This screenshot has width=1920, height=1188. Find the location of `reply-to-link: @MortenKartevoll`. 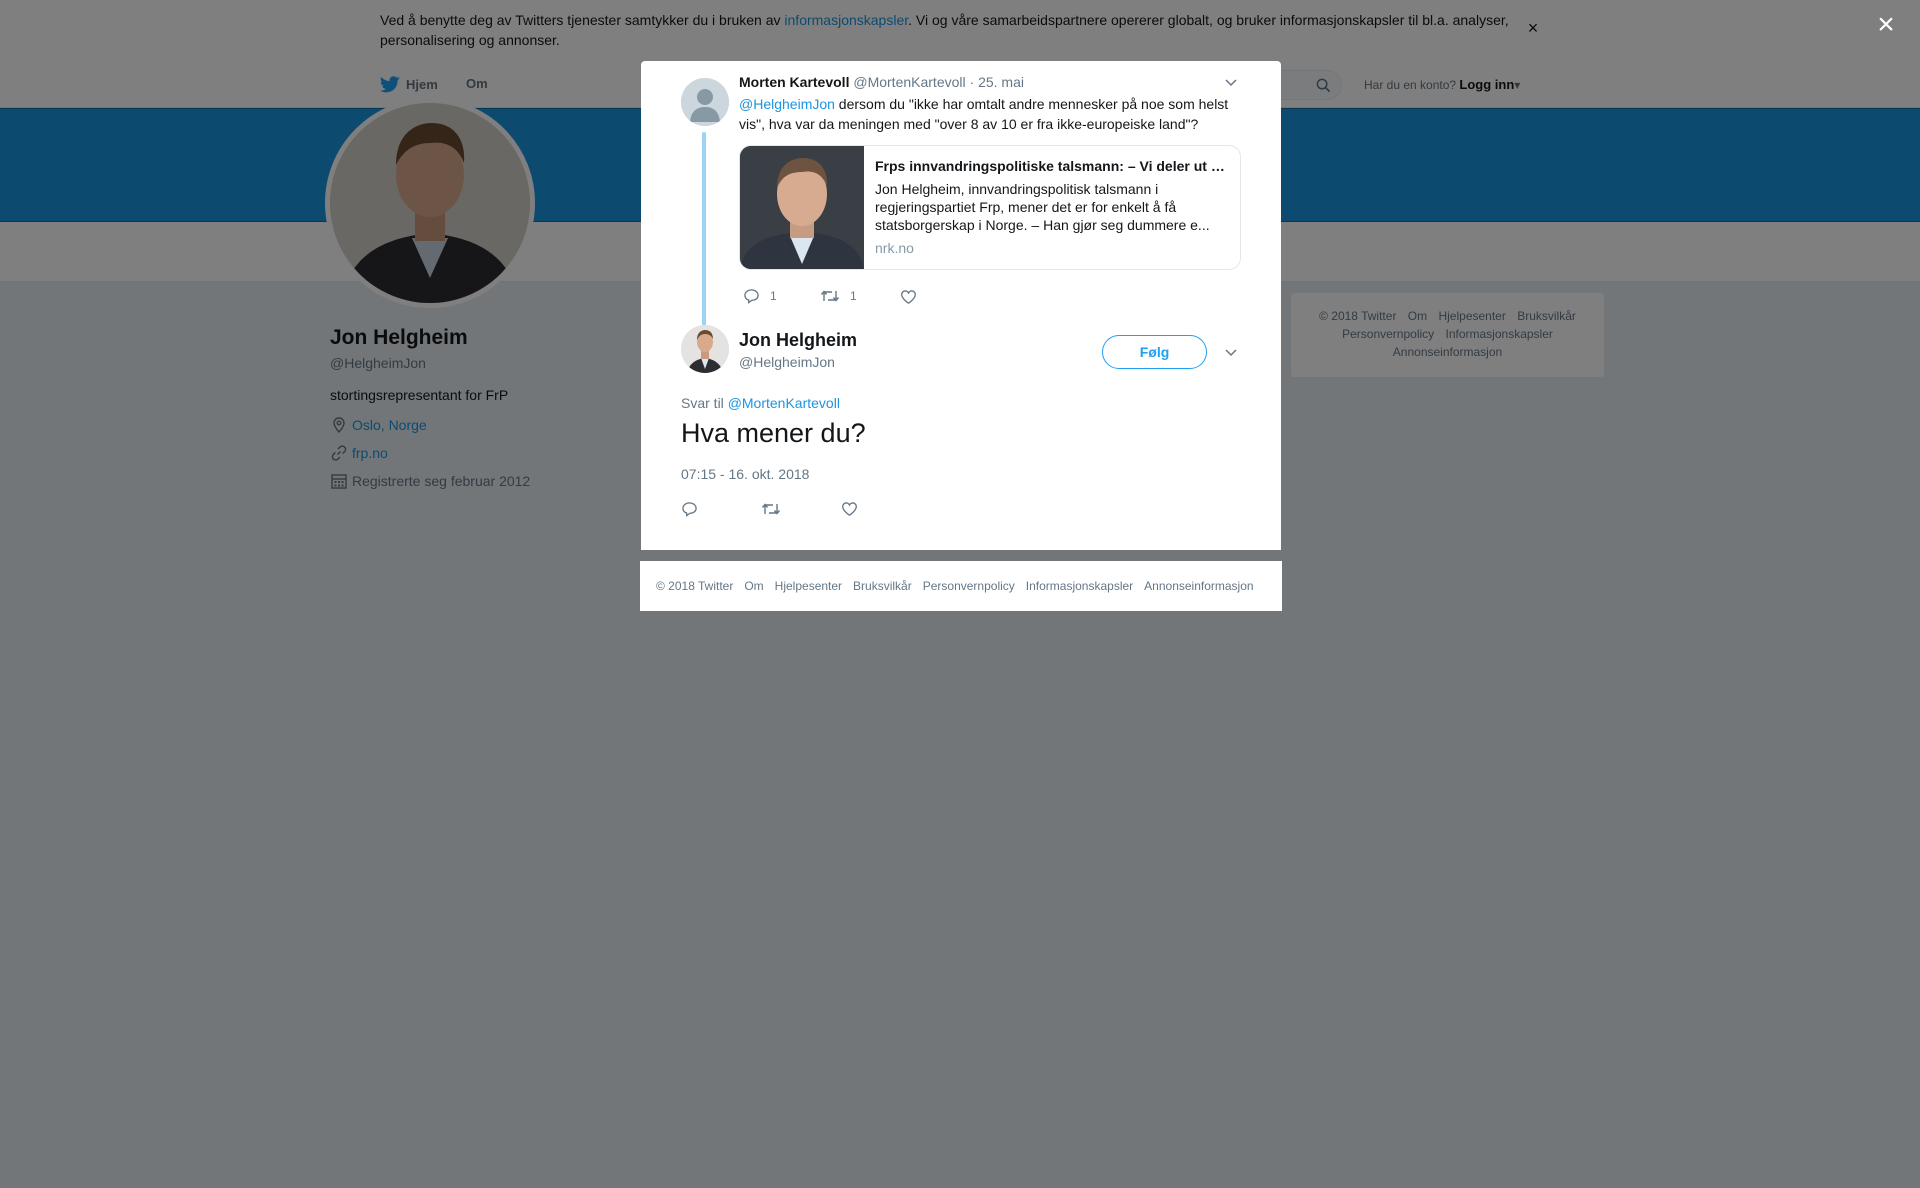

reply-to-link: @MortenKartevoll is located at coordinates (784, 403).